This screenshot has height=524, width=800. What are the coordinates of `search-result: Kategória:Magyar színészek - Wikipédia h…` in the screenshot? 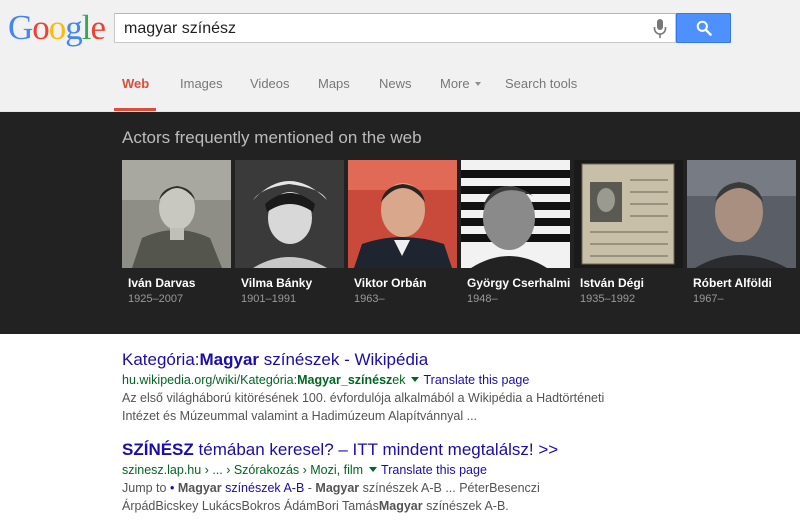 It's located at (452, 387).